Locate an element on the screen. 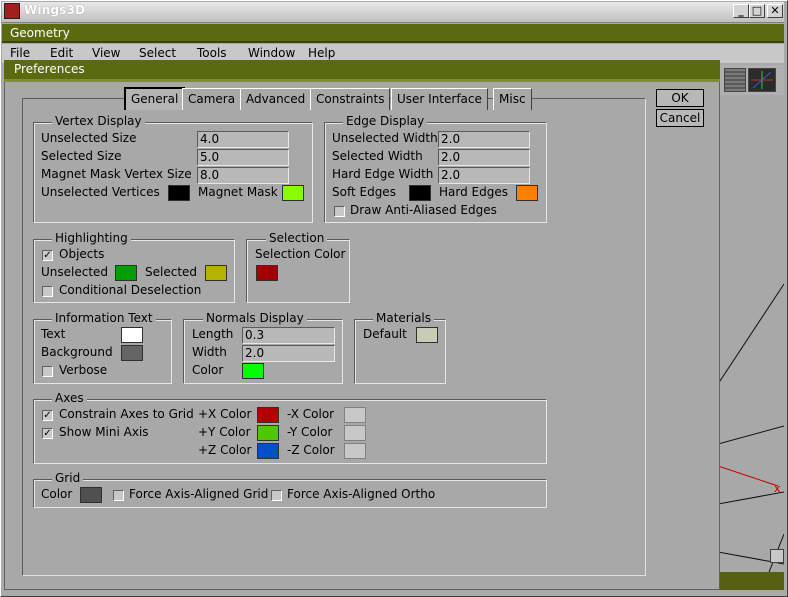 This screenshot has width=788, height=597. background-color-label: Background is located at coordinates (77, 352).